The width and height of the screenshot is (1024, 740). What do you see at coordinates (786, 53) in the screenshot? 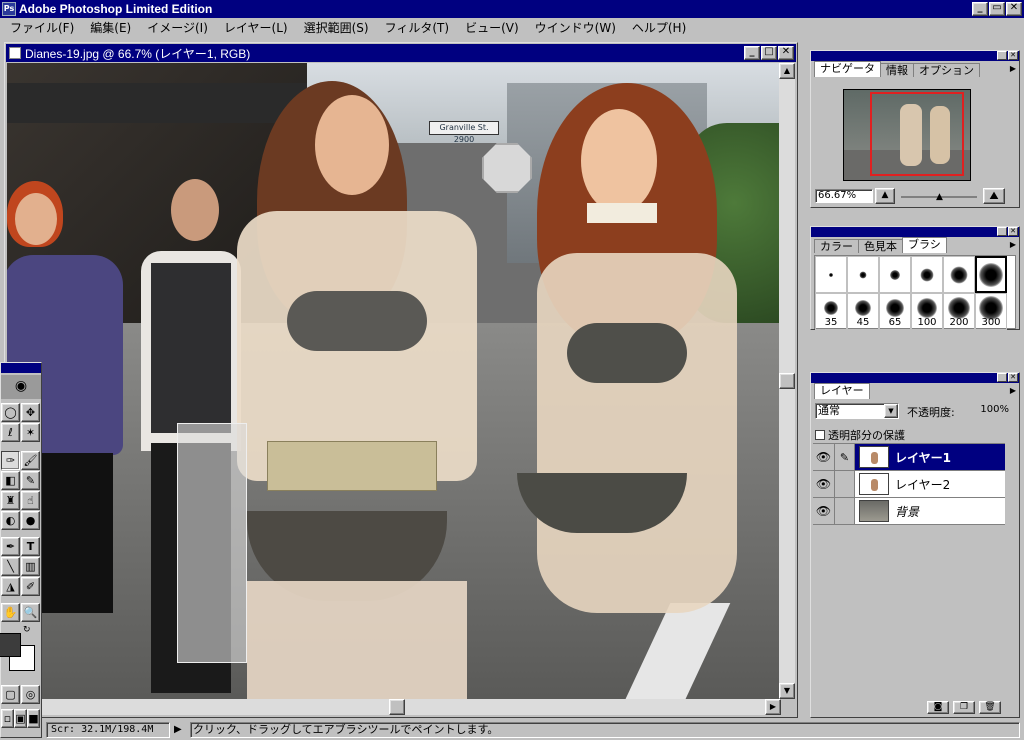
I see `document-close-button: ✕` at bounding box center [786, 53].